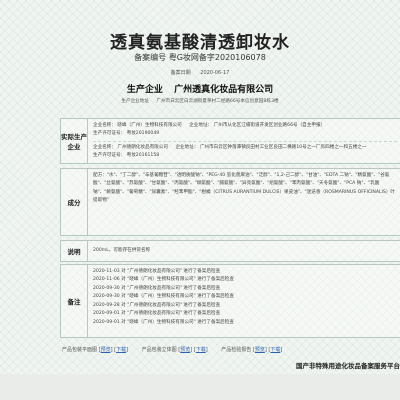  I want to click on remark-item: 2020-09-30 对 "广州德朗化妆品有限公司" 进行了备案后检查, so click(157, 288).